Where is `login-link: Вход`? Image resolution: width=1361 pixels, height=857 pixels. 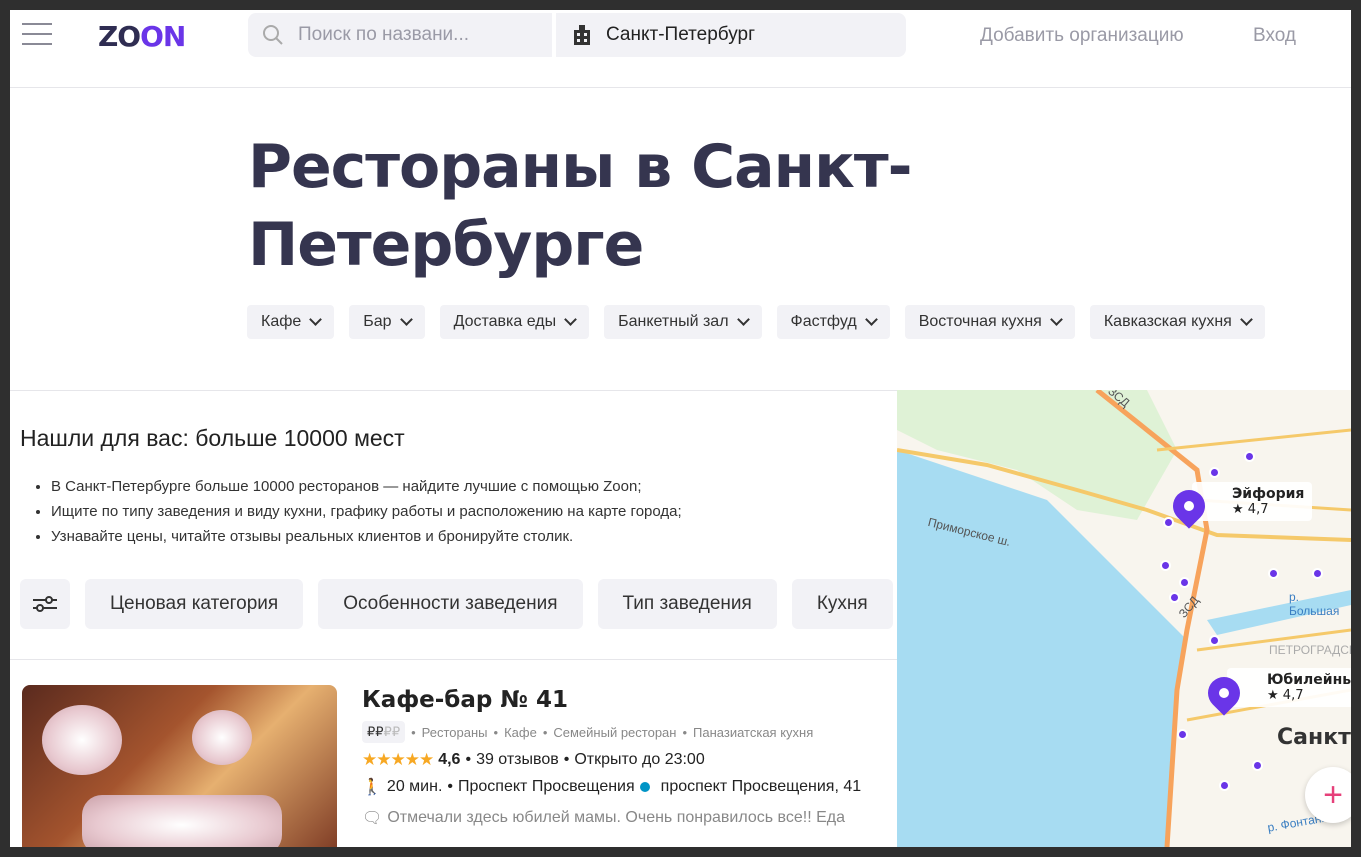
login-link: Вход is located at coordinates (1274, 36).